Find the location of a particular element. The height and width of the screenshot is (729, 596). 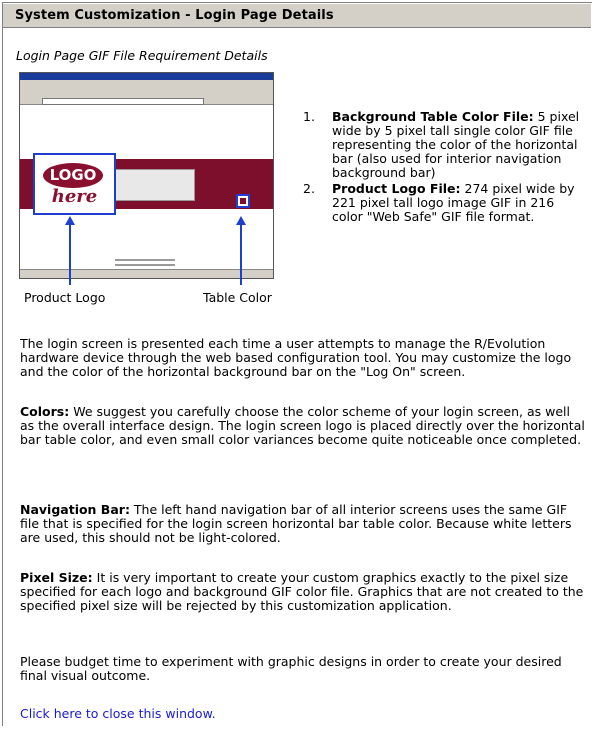

illustration-login-form is located at coordinates (155, 185).